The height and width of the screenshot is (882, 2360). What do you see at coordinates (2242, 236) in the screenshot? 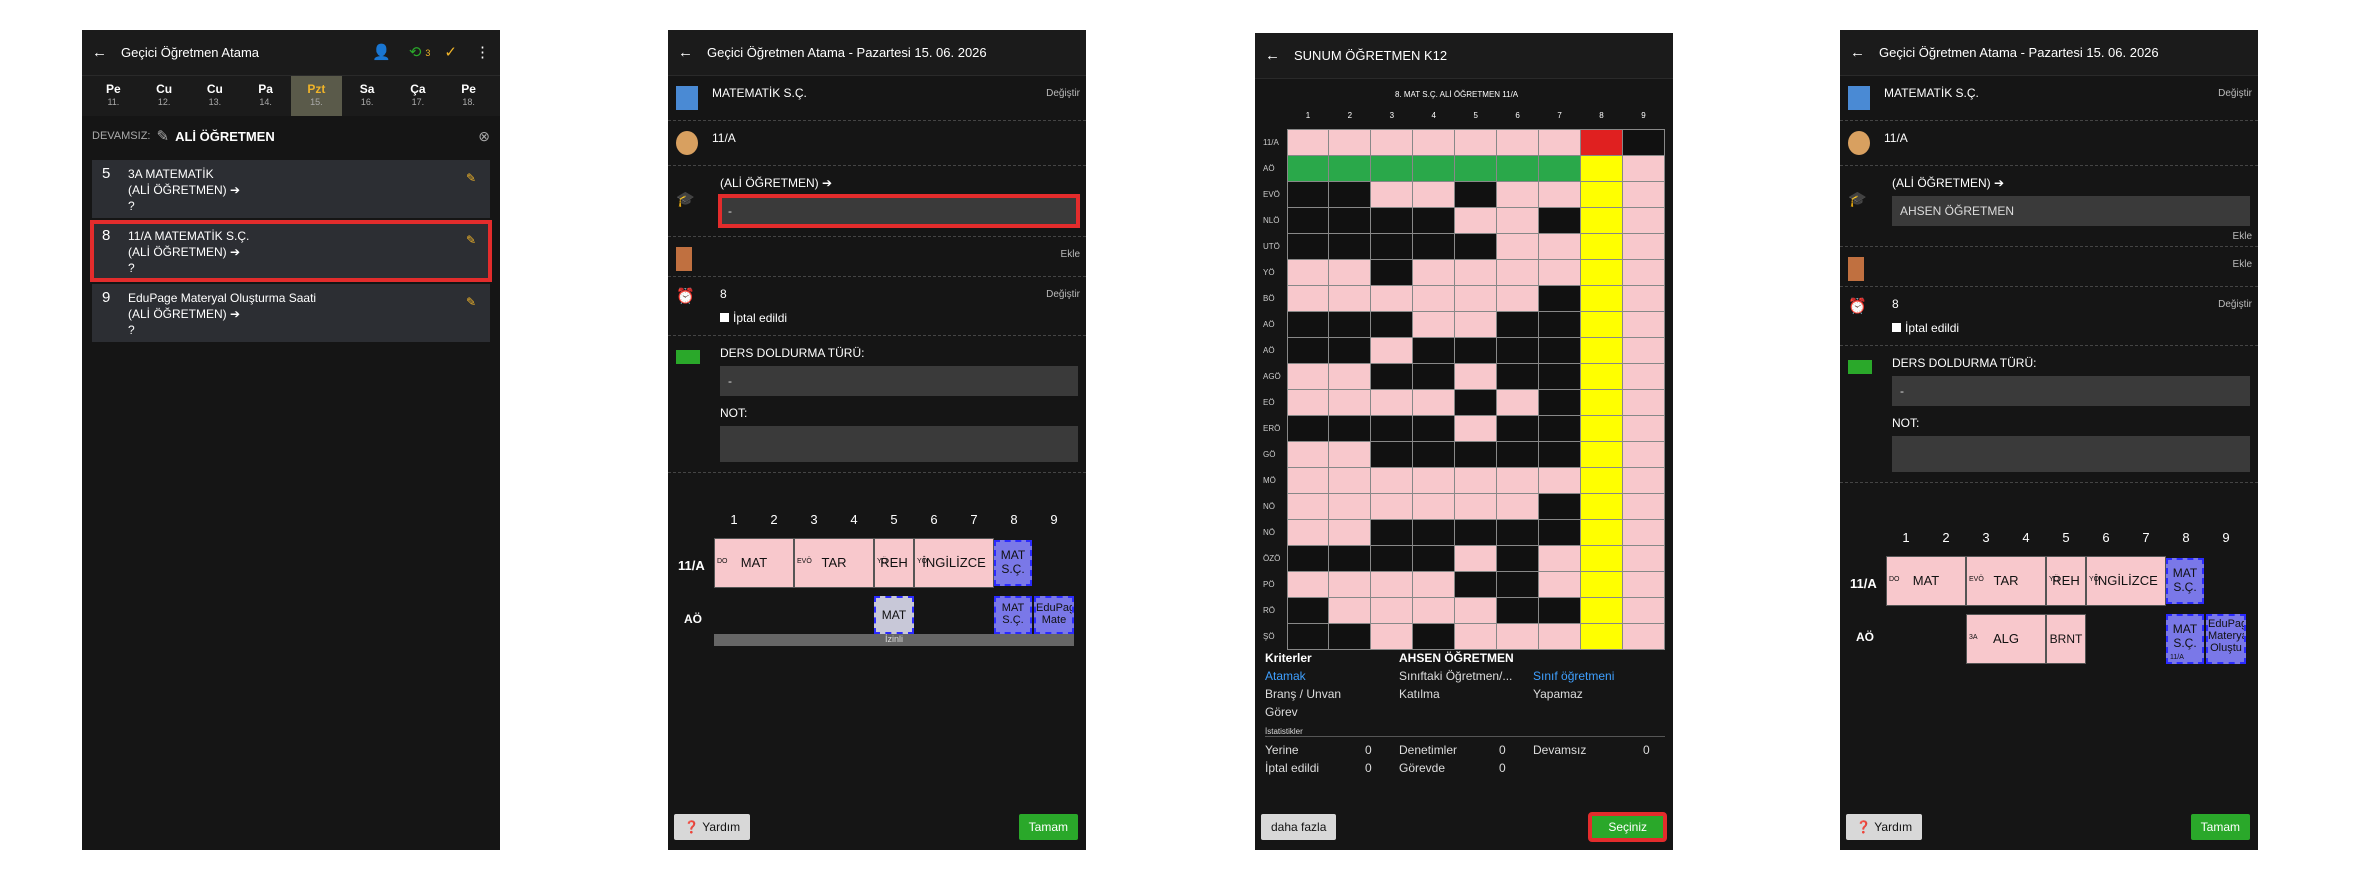
I see `add-teacher-button: Ekle` at bounding box center [2242, 236].